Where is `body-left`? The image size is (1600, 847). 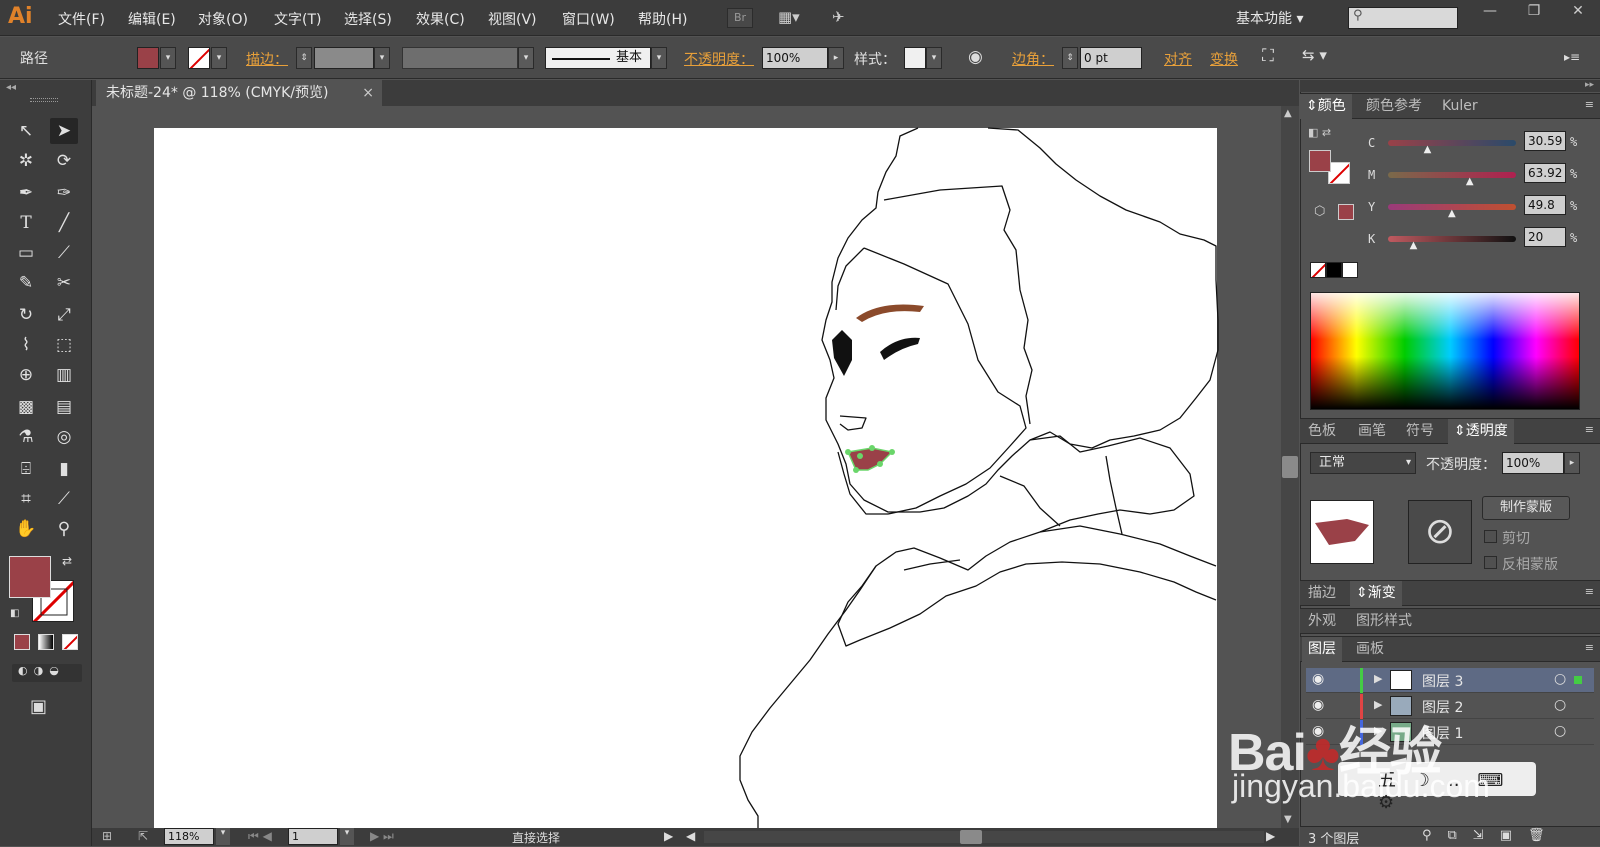 body-left is located at coordinates (932, 565).